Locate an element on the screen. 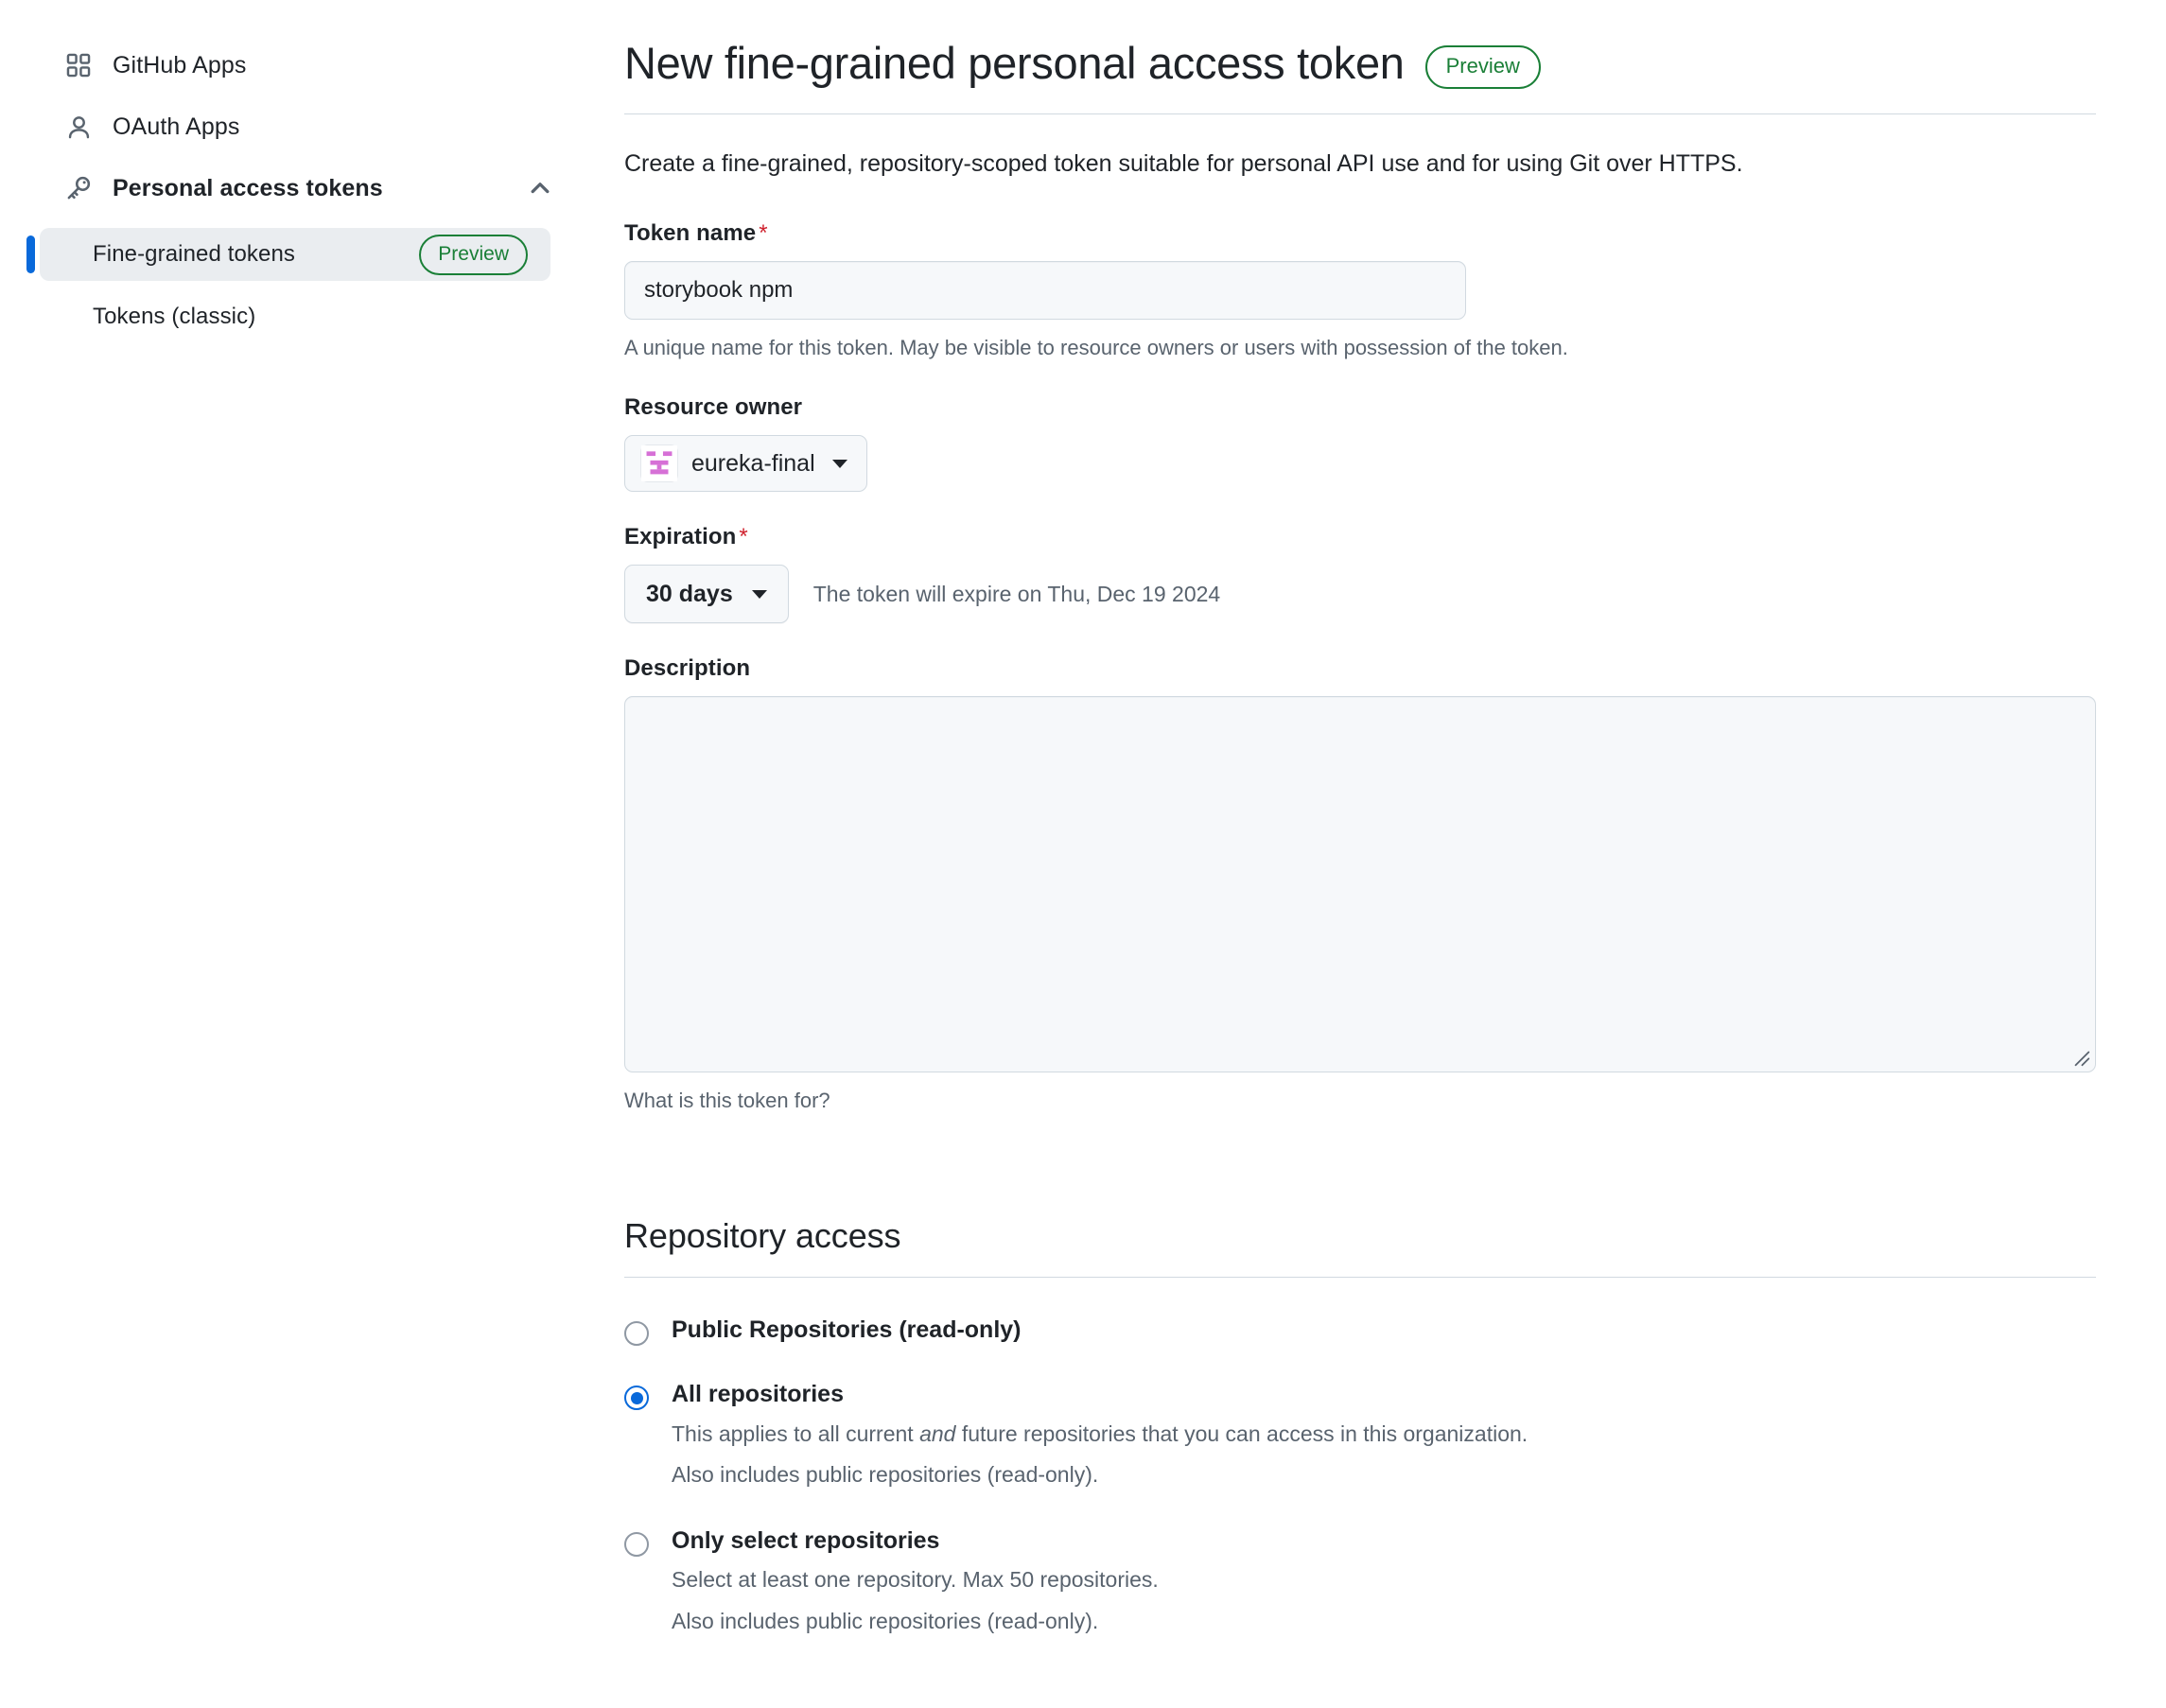 The height and width of the screenshot is (1708, 2166). repository-access-heading: Repository access is located at coordinates (1360, 1247).